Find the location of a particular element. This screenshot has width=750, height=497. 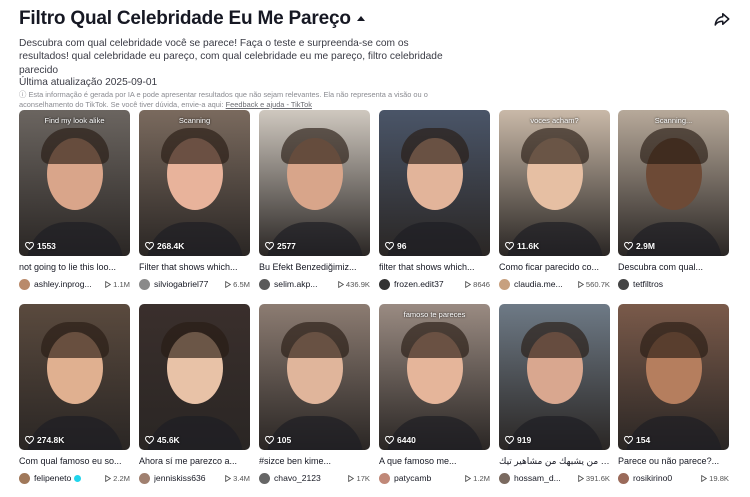

author-name: tetfiltros is located at coordinates (648, 284).